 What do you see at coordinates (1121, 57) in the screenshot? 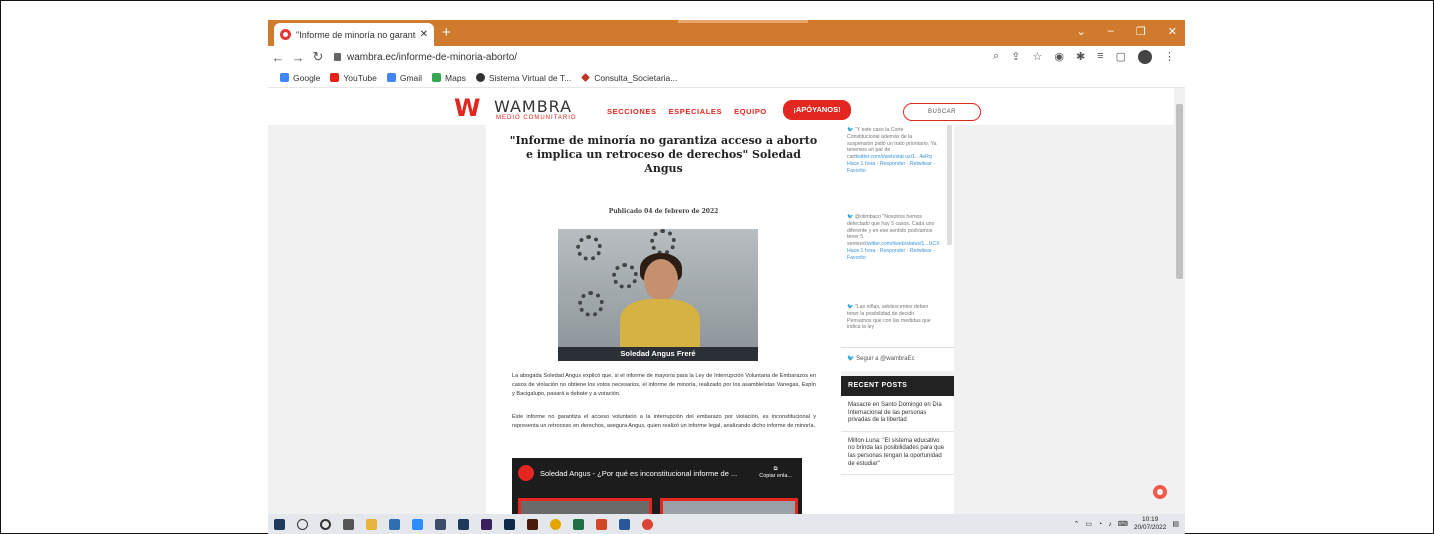
I see `side-panel-icon: ▢` at bounding box center [1121, 57].